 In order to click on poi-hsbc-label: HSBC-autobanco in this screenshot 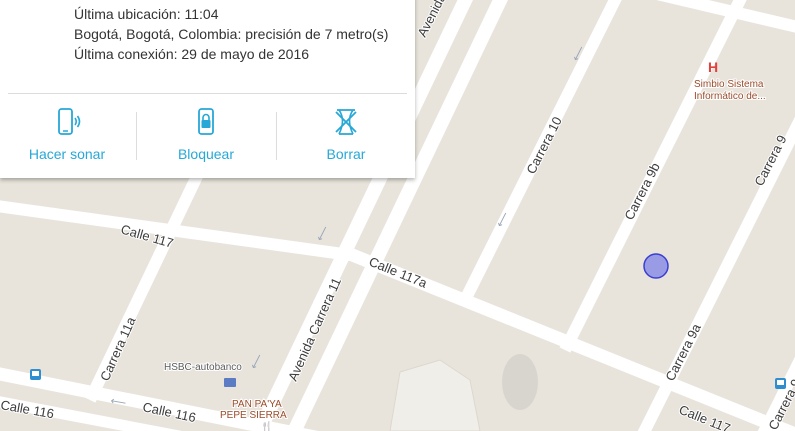, I will do `click(203, 367)`.